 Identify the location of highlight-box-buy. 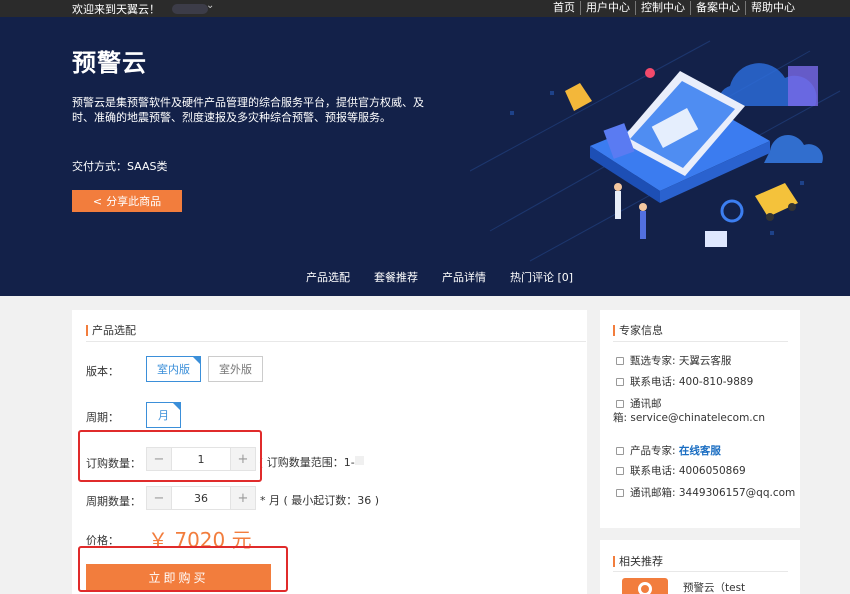
(183, 569).